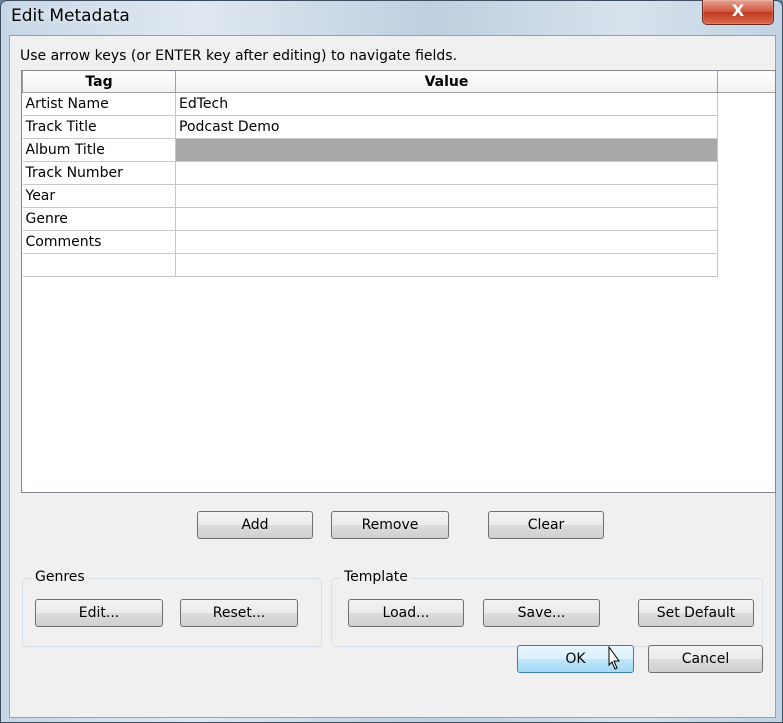  I want to click on close-button: X, so click(738, 12).